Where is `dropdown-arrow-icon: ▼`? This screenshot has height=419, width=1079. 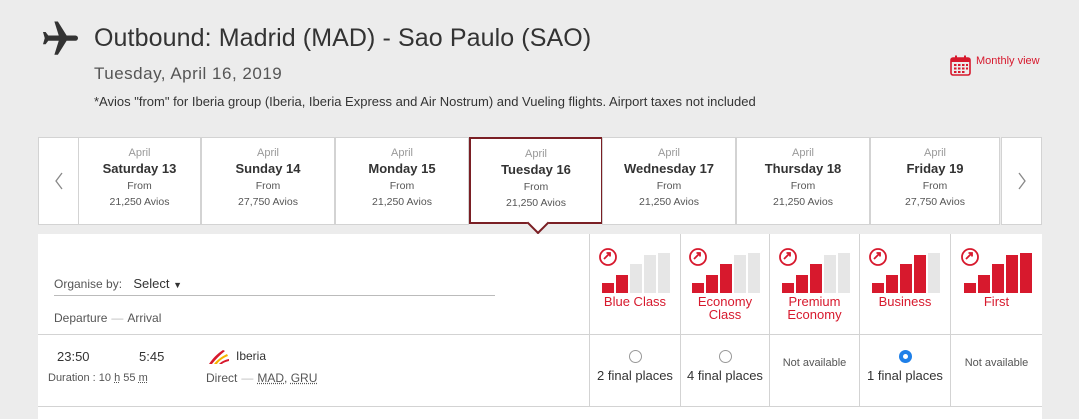
dropdown-arrow-icon: ▼ is located at coordinates (178, 285).